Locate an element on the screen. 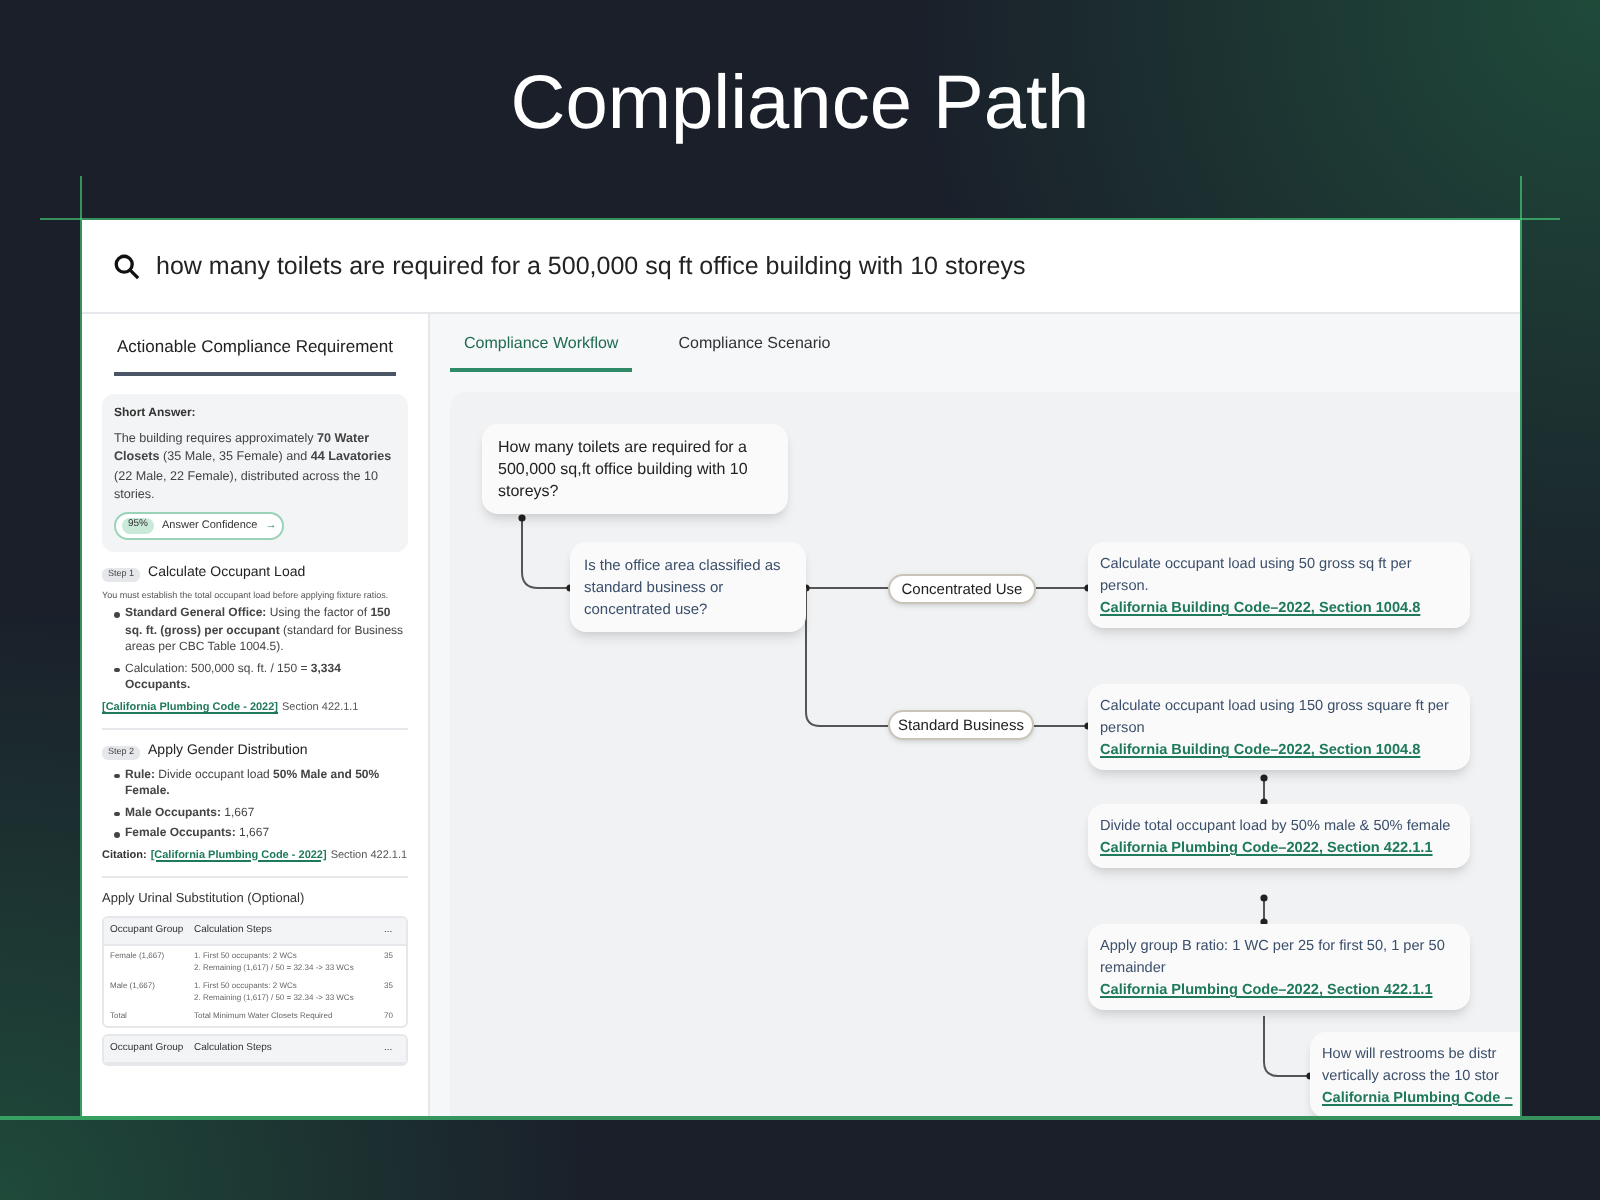  search-icon is located at coordinates (127, 266).